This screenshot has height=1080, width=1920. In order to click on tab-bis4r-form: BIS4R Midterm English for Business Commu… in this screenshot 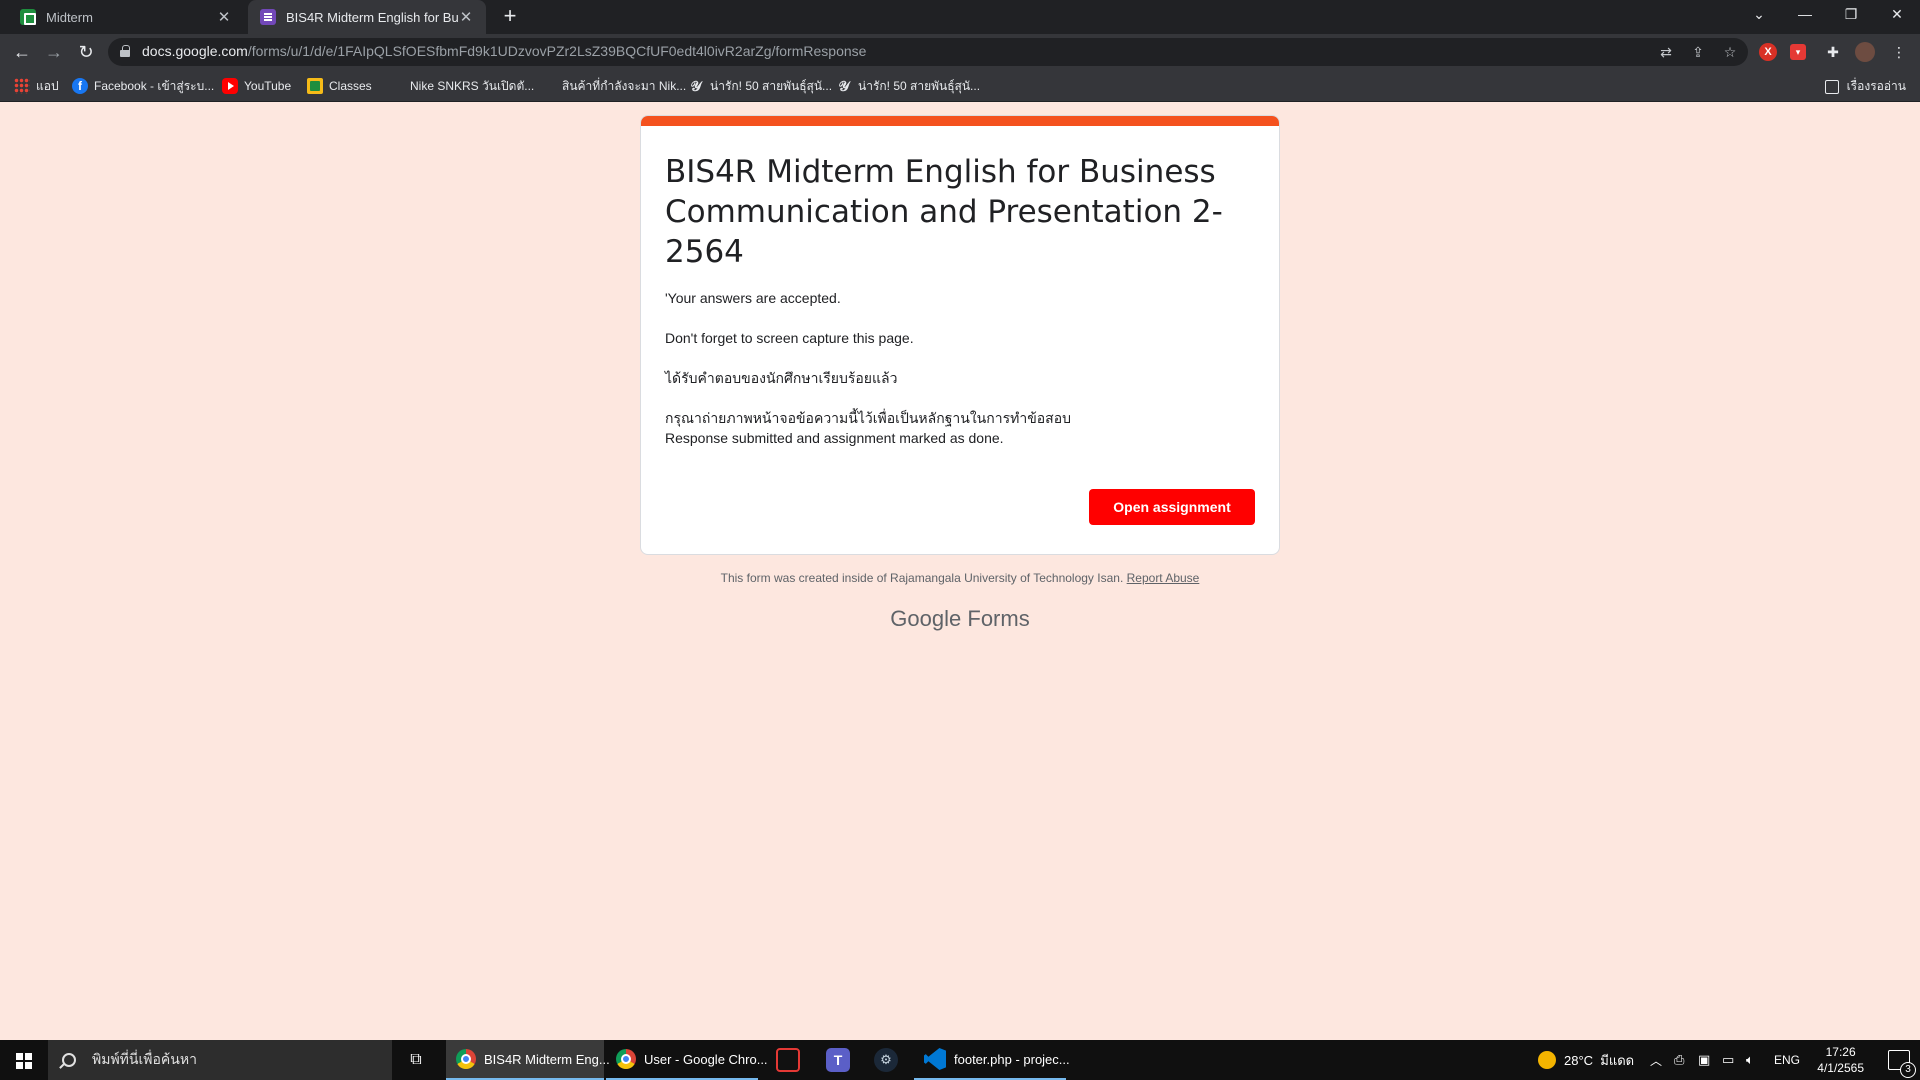, I will do `click(367, 17)`.